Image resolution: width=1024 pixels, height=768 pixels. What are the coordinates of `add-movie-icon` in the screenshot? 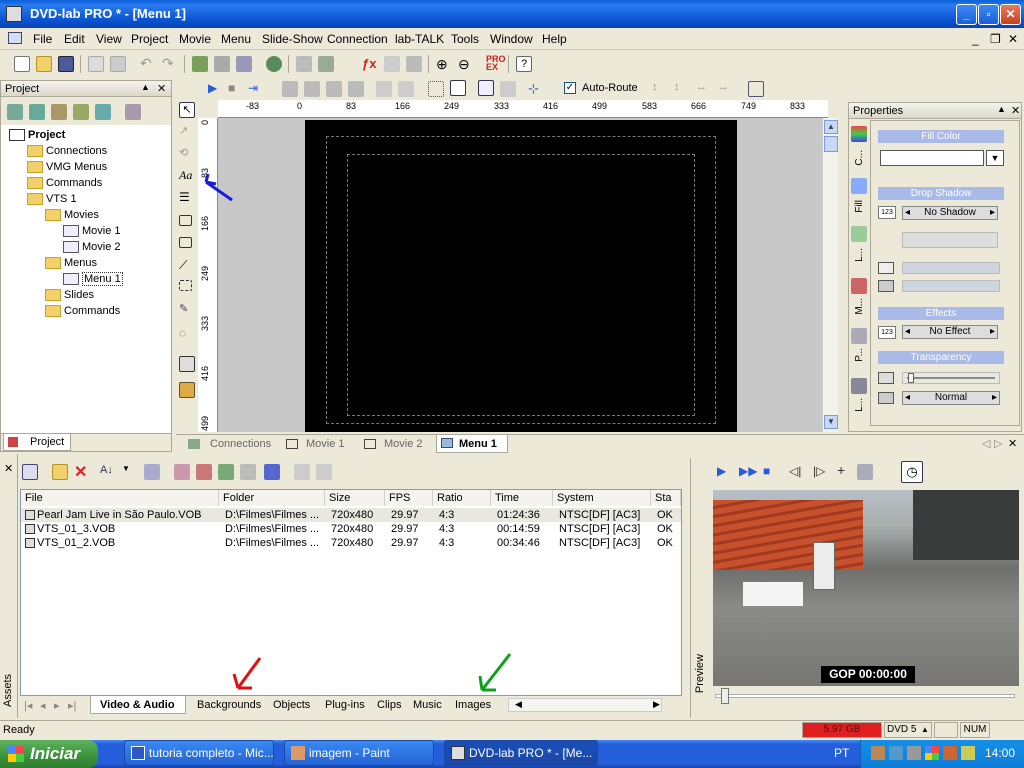 It's located at (81, 112).